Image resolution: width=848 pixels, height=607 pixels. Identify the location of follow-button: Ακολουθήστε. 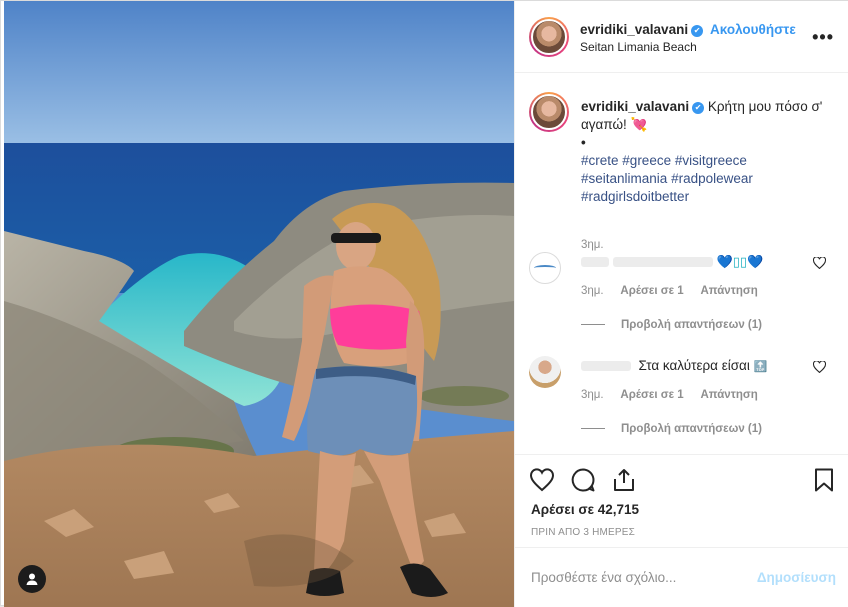
(753, 29).